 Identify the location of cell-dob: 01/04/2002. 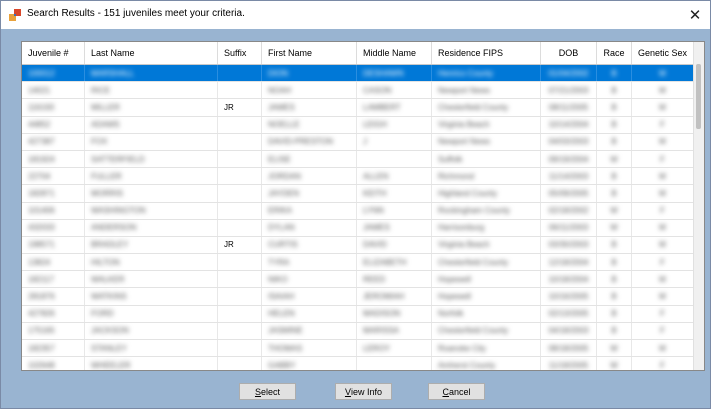
(569, 73).